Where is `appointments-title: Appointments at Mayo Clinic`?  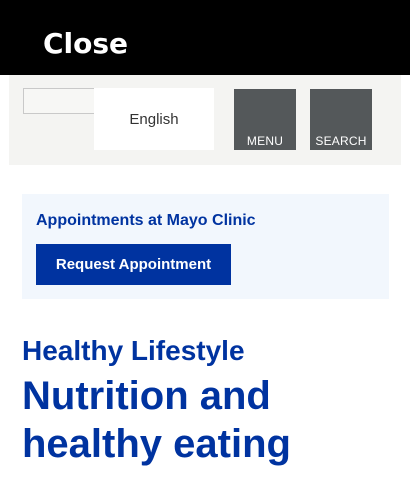 appointments-title: Appointments at Mayo Clinic is located at coordinates (146, 220).